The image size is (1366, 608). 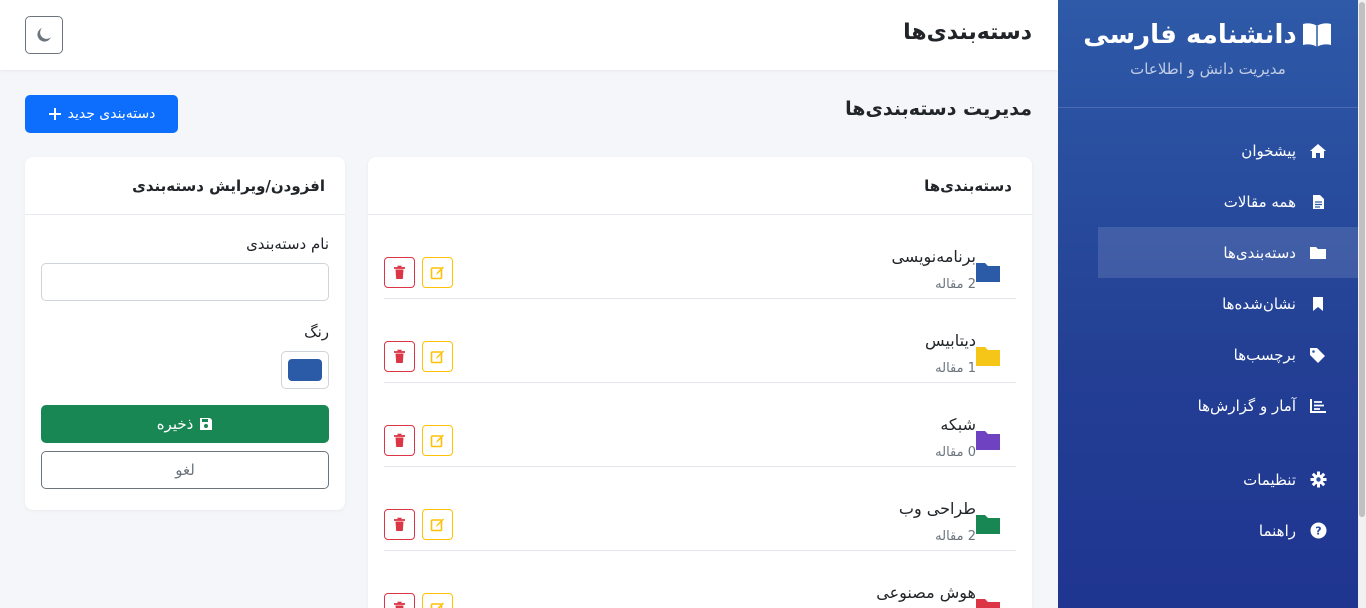 I want to click on theme-toggle-button, so click(x=44, y=35).